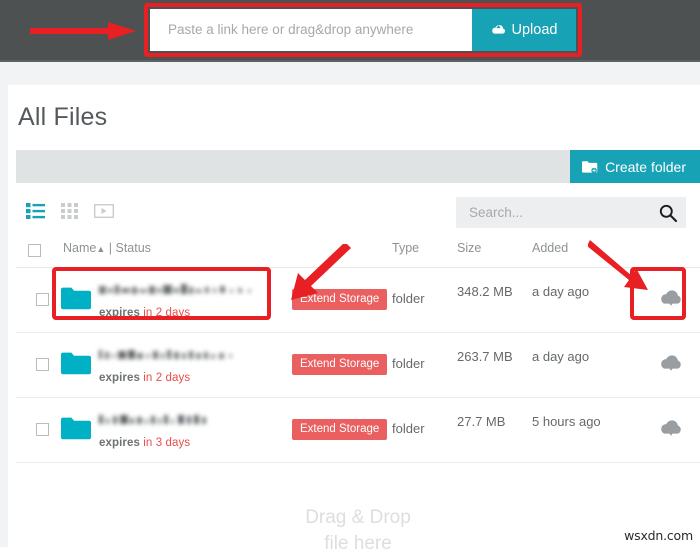 This screenshot has height=557, width=700. I want to click on file-size: 348.2 MB, so click(485, 291).